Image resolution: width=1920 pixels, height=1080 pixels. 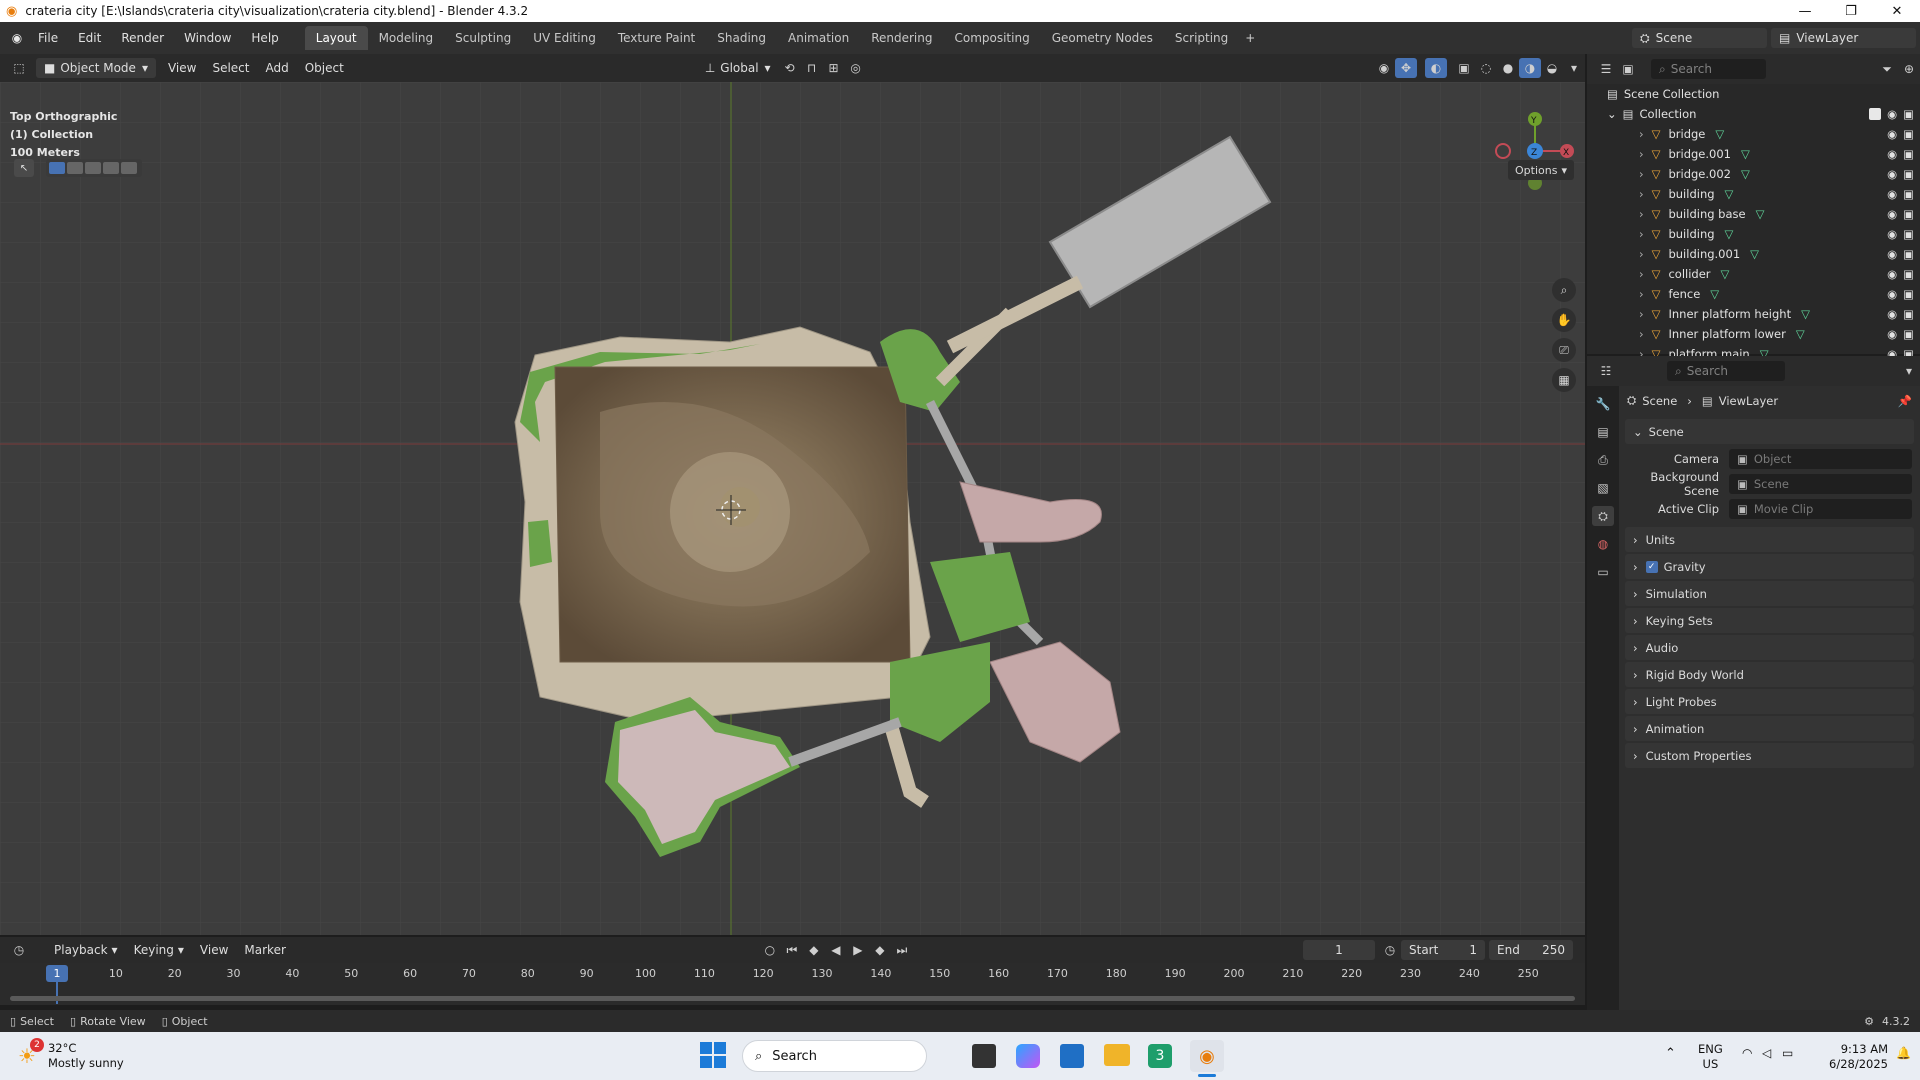 What do you see at coordinates (1603, 544) in the screenshot?
I see `world-tab-icon: ◍` at bounding box center [1603, 544].